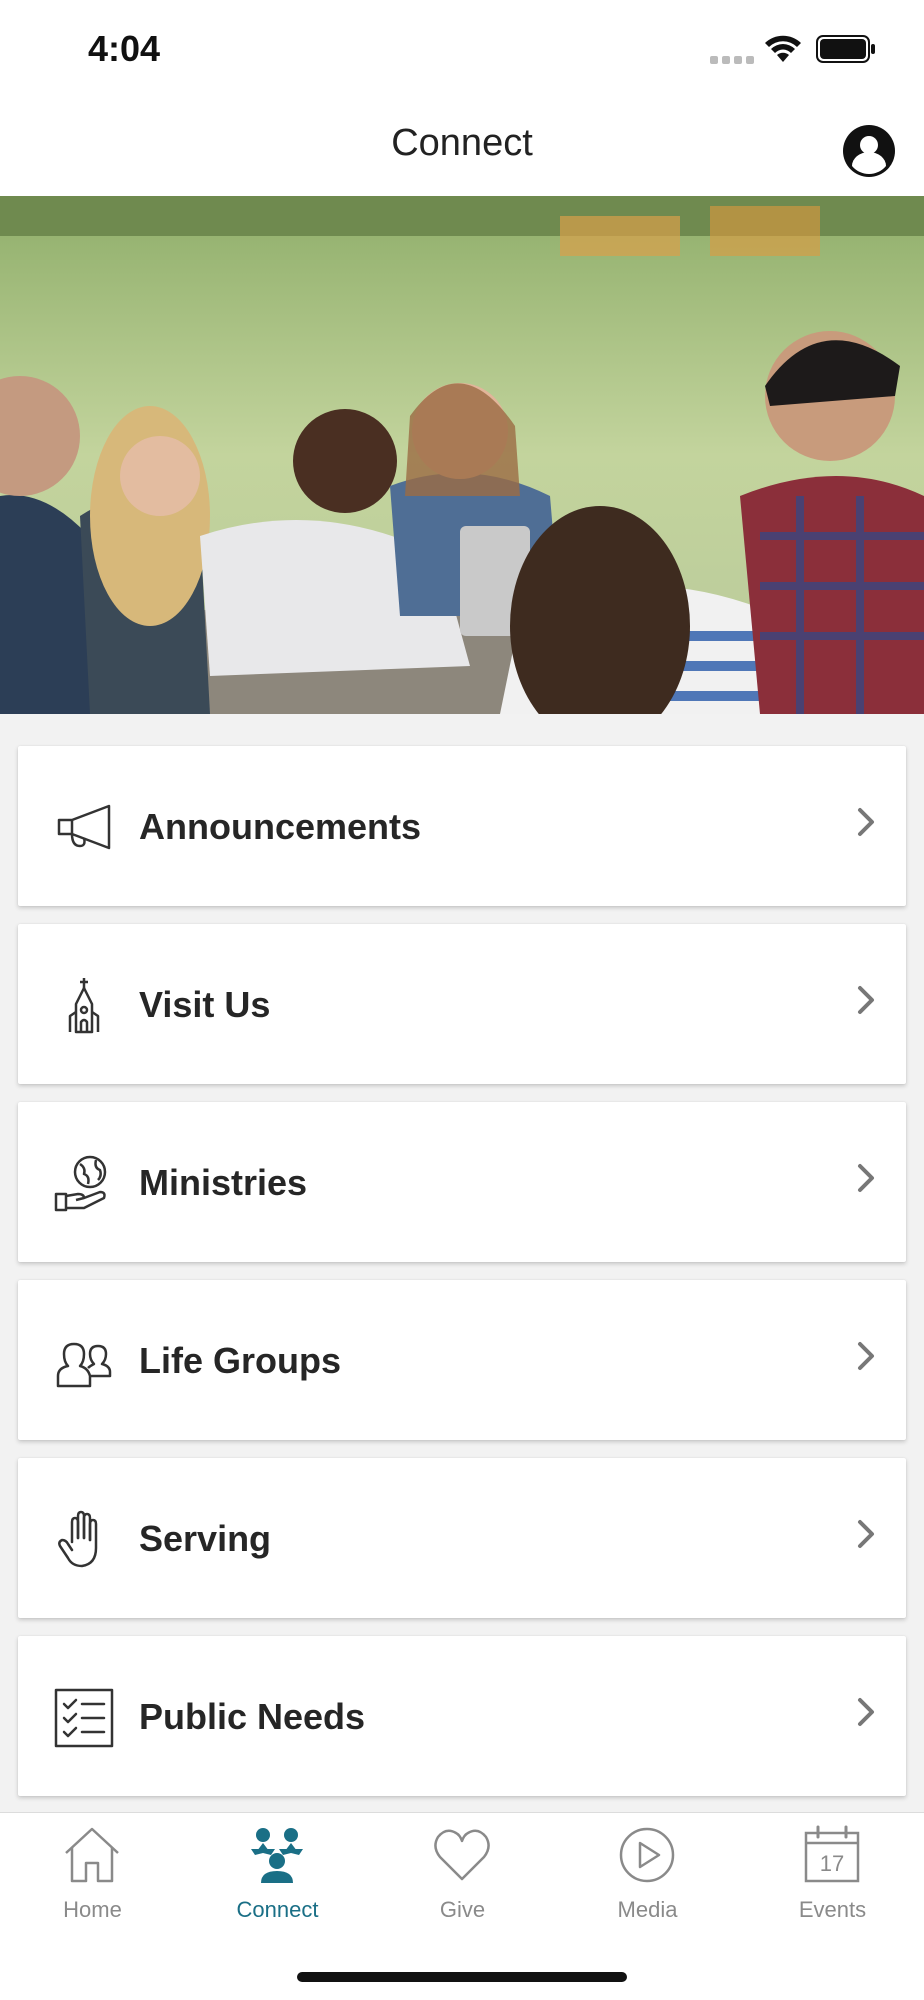 This screenshot has width=924, height=2000. Describe the element at coordinates (277, 1909) in the screenshot. I see `tab-label: Connect` at that location.